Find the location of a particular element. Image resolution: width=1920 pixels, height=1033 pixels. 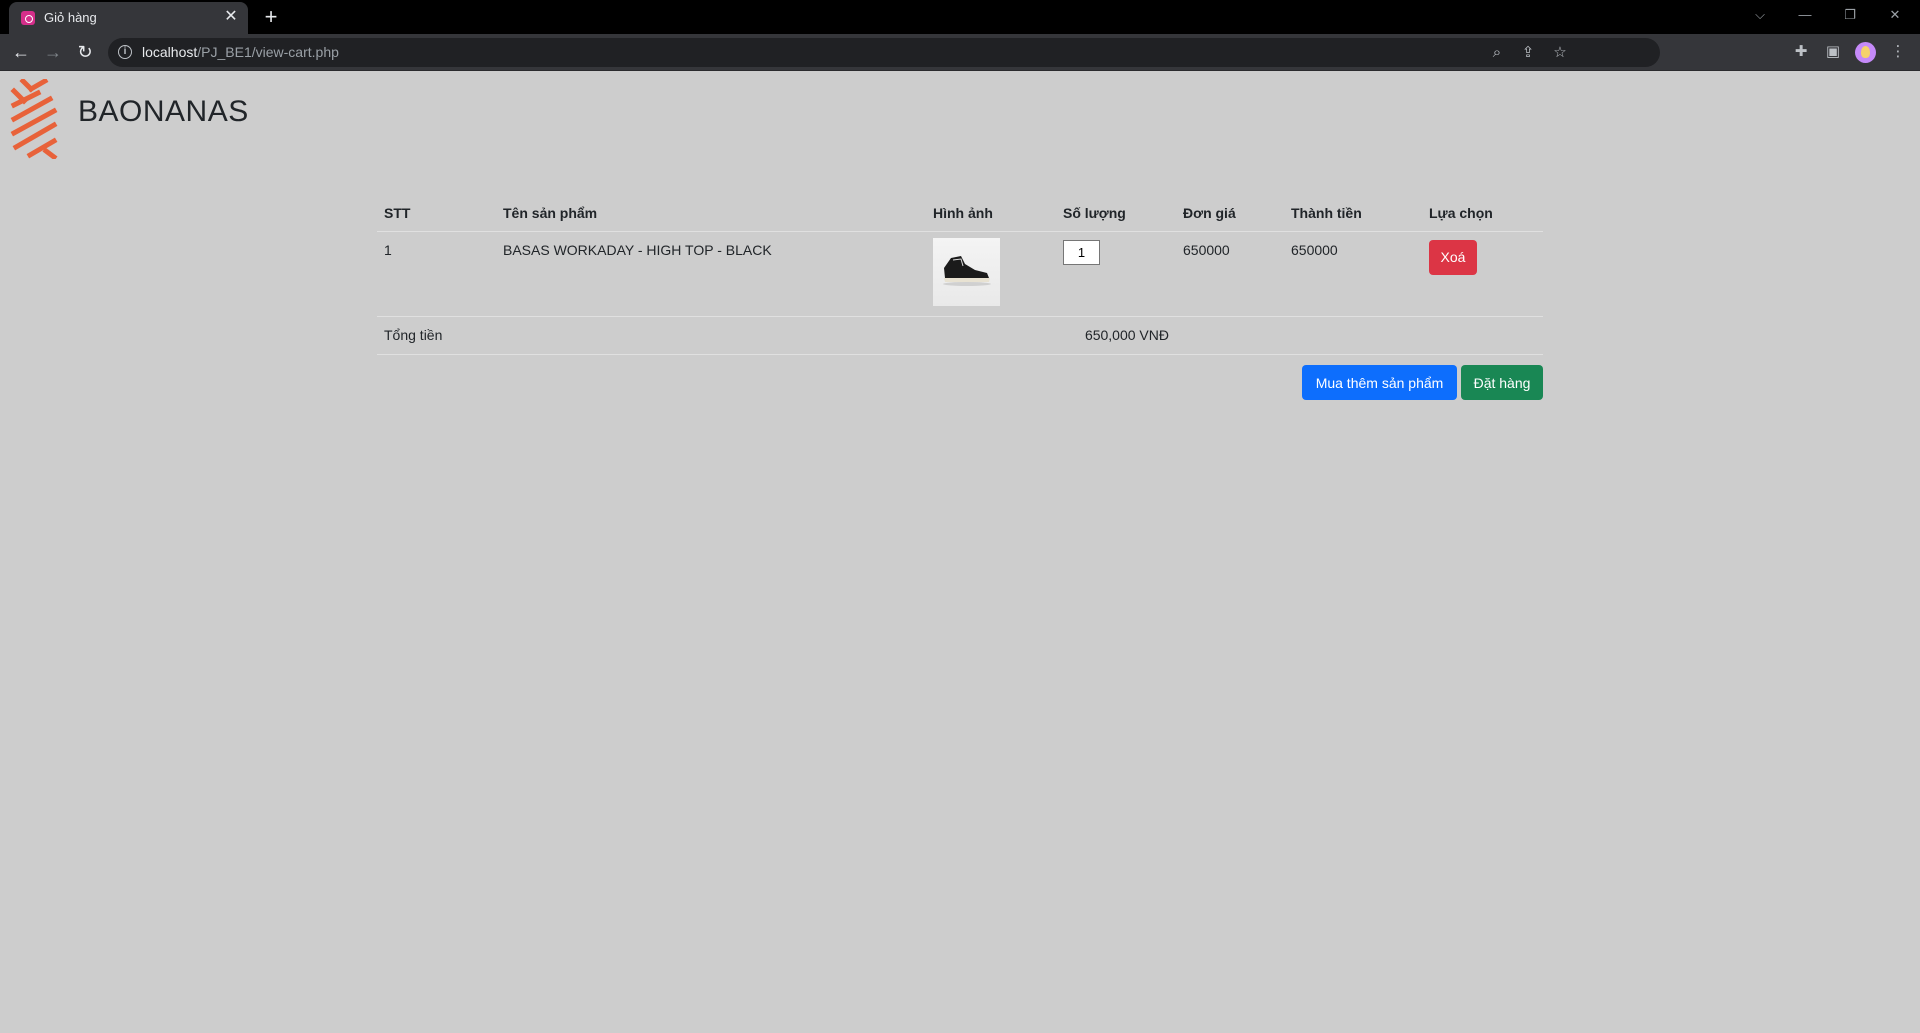

row-stt: 1 is located at coordinates (436, 274).